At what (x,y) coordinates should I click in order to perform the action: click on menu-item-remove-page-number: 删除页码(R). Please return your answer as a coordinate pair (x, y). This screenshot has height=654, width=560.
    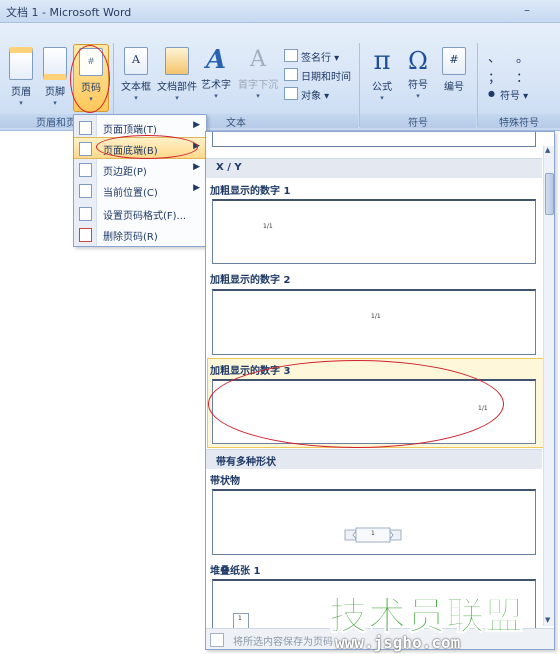
    Looking at the image, I should click on (140, 234).